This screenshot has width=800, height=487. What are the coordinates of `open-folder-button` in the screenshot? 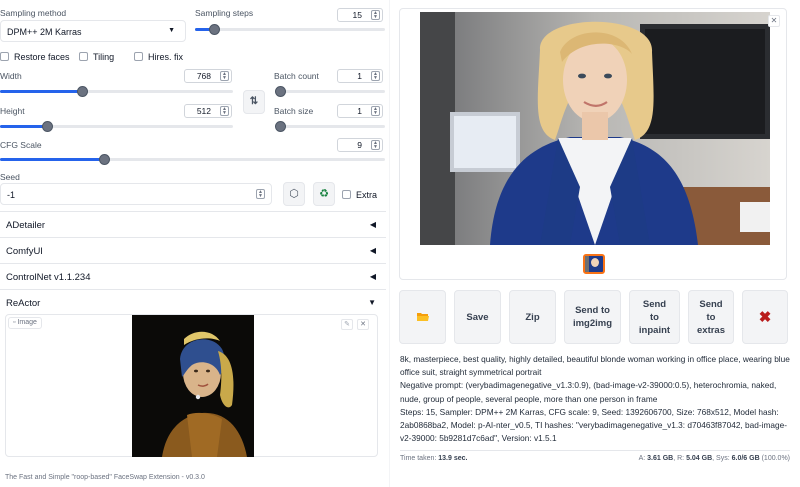 It's located at (422, 317).